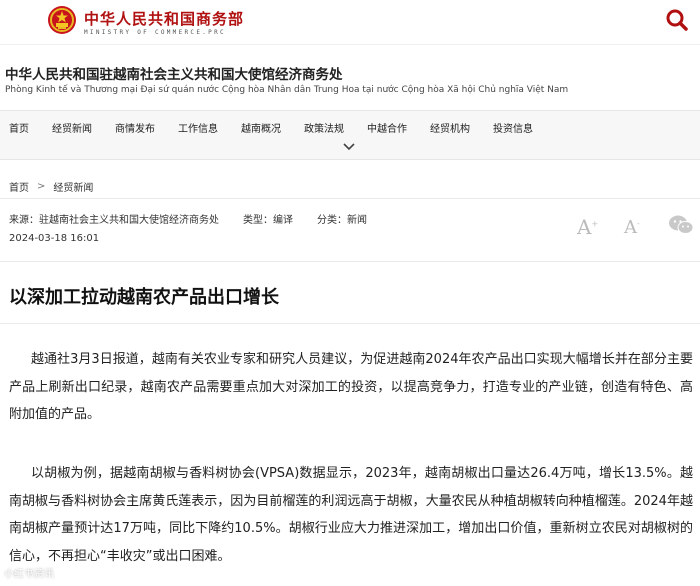 The height and width of the screenshot is (586, 700). I want to click on breadcrumb-home: 首页, so click(19, 186).